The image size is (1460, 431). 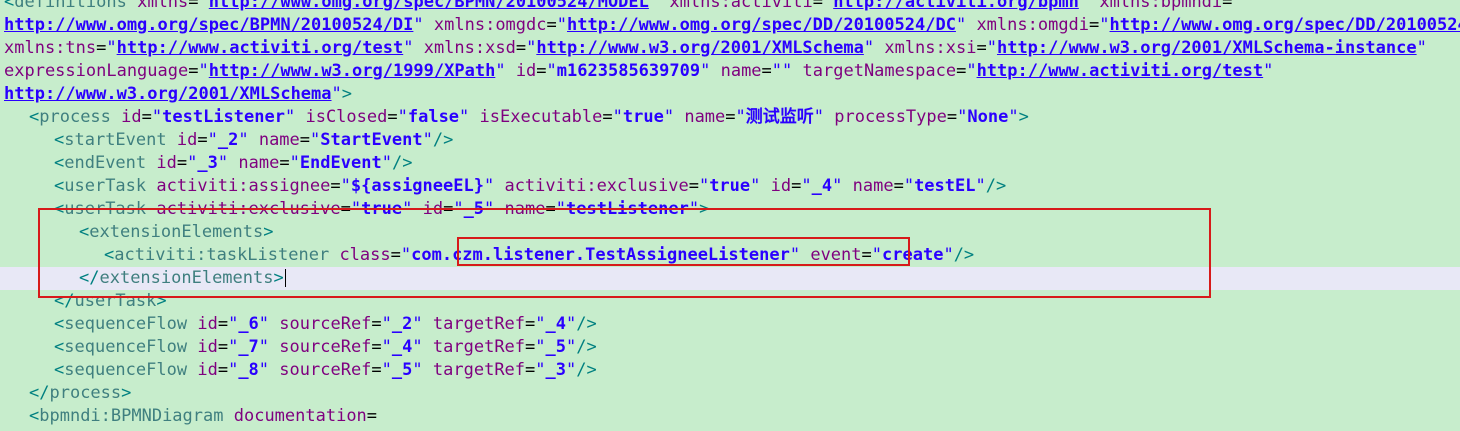 I want to click on xml-url-value: http://www.omg.org/spec/BPMN/20100524/DI, so click(x=208, y=25).